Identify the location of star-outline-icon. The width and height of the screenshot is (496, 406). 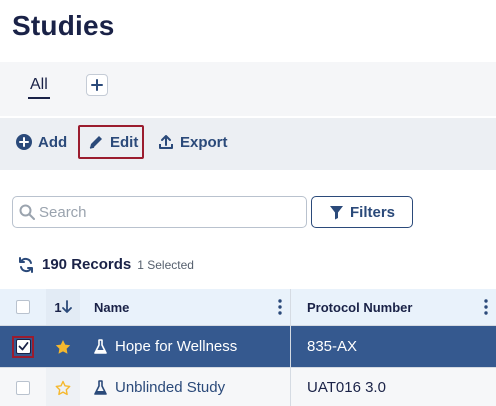
(63, 388).